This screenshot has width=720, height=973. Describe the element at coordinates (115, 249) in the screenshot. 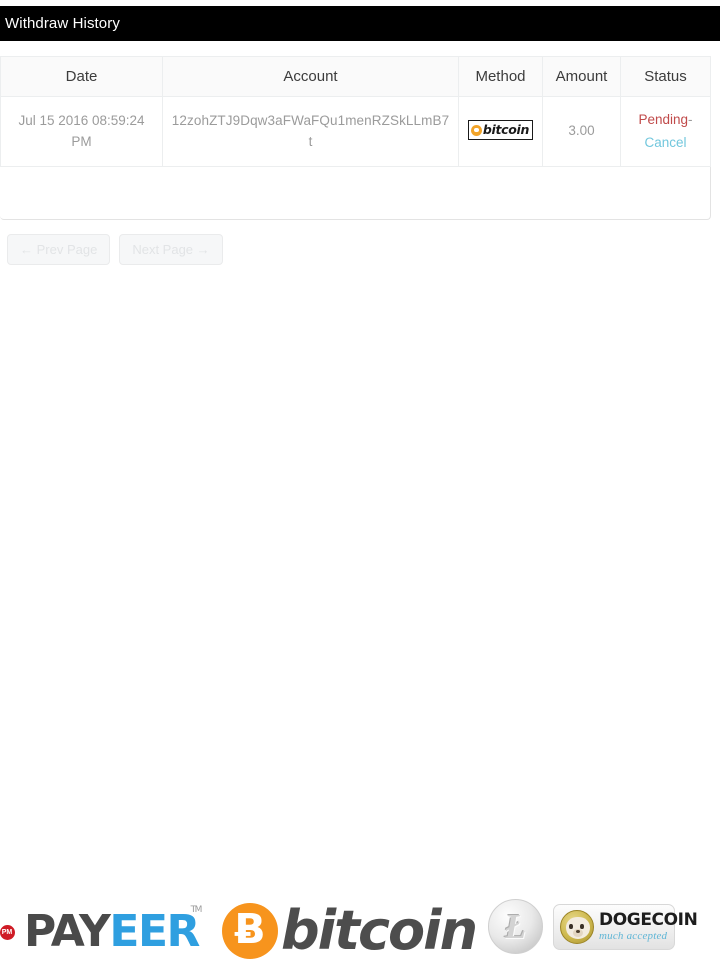

I see `pagination-controls: ← Prev Page Next Page →` at that location.